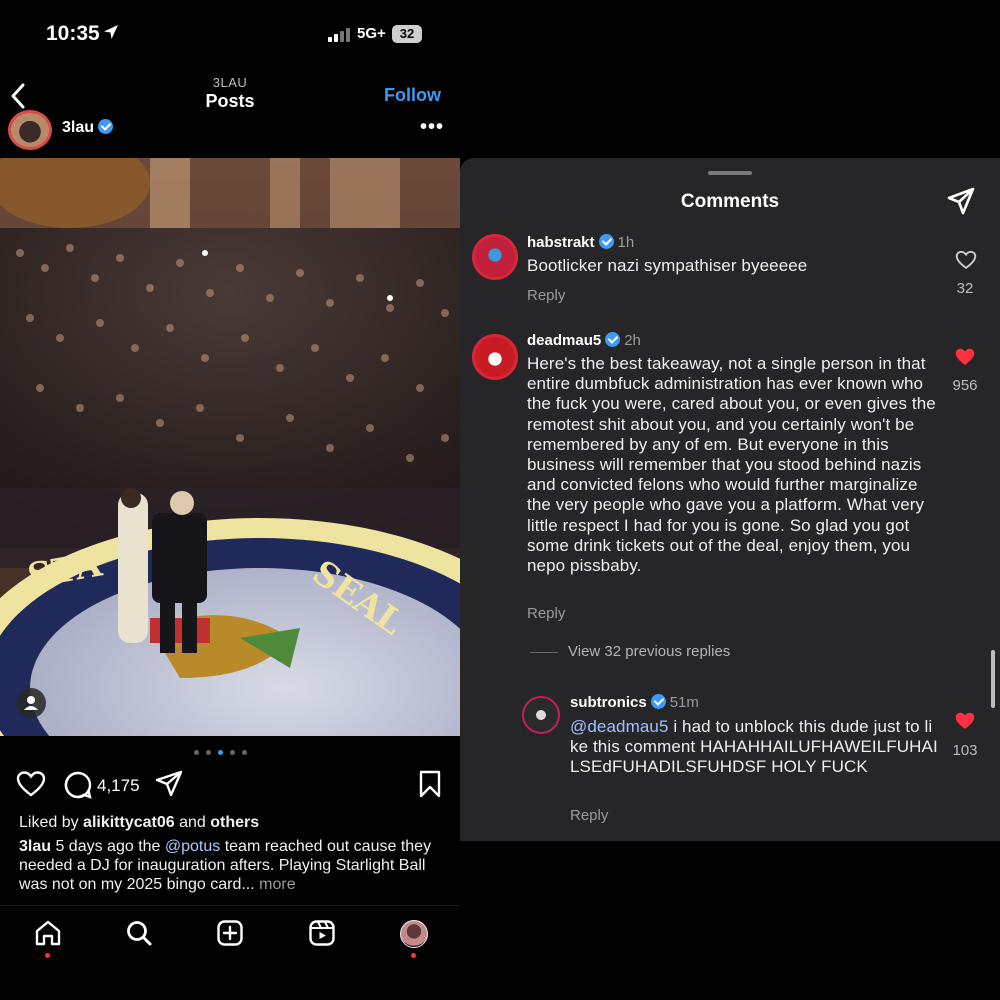 The image size is (1000, 1000). I want to click on comment-username: subtronics 51m, so click(634, 702).